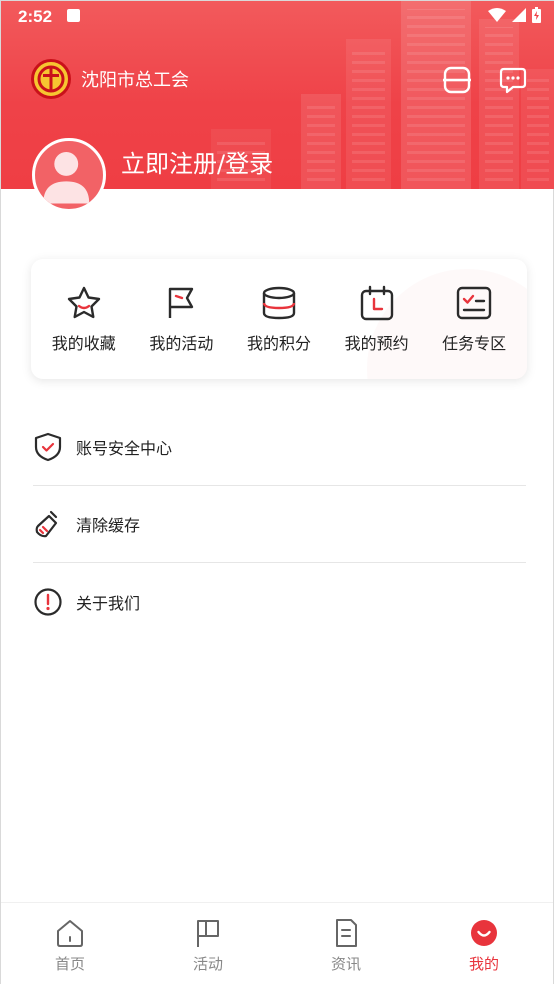  I want to click on tab-label: 资讯, so click(345, 964).